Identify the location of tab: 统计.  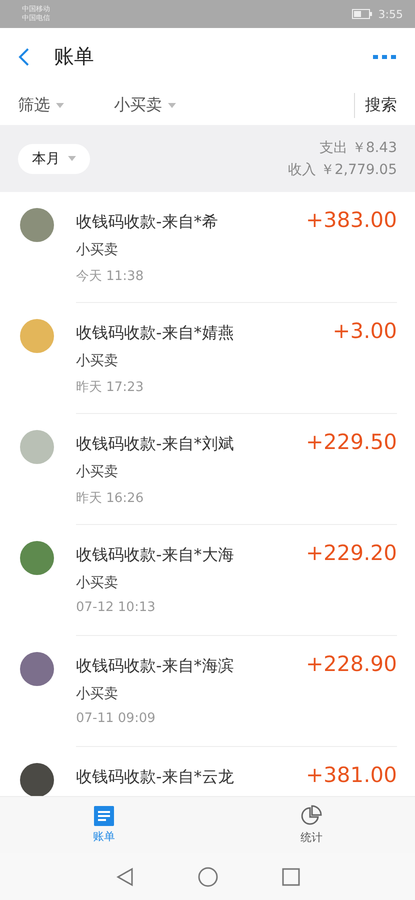
(311, 825).